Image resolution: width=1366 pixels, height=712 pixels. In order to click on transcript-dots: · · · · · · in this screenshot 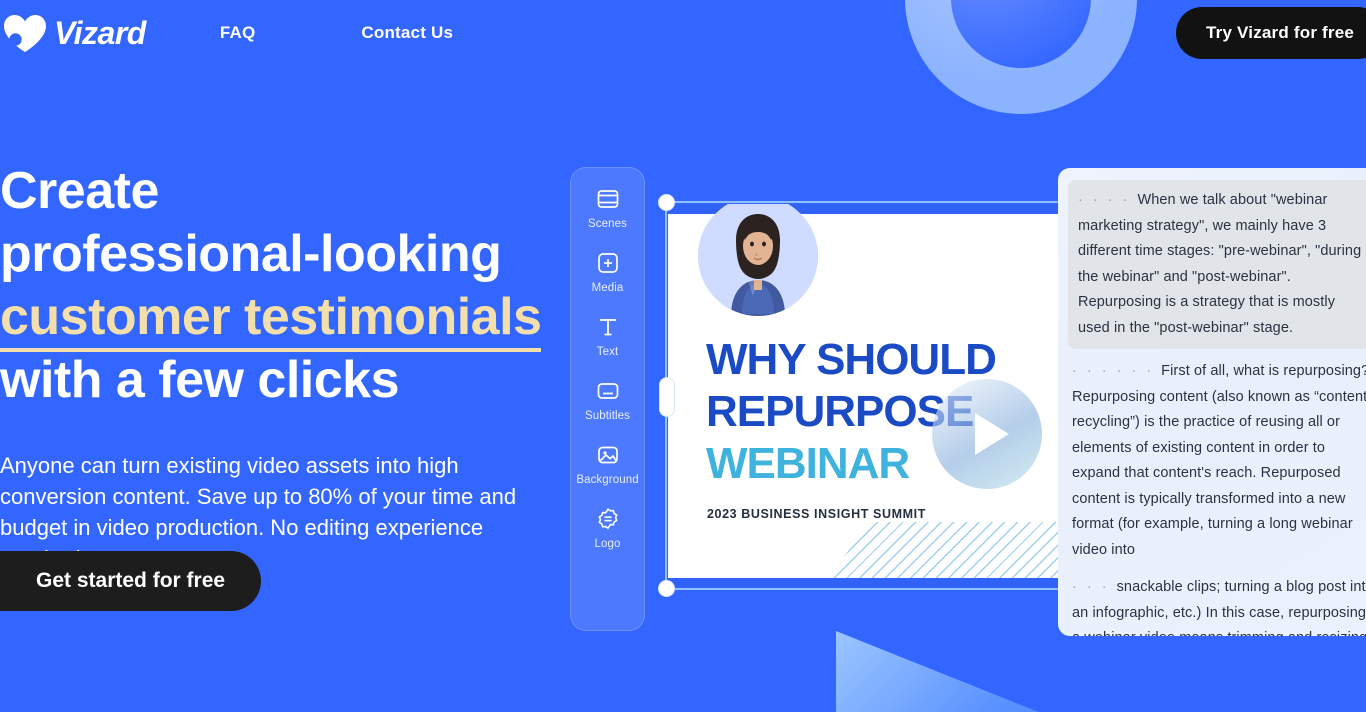, I will do `click(1117, 371)`.